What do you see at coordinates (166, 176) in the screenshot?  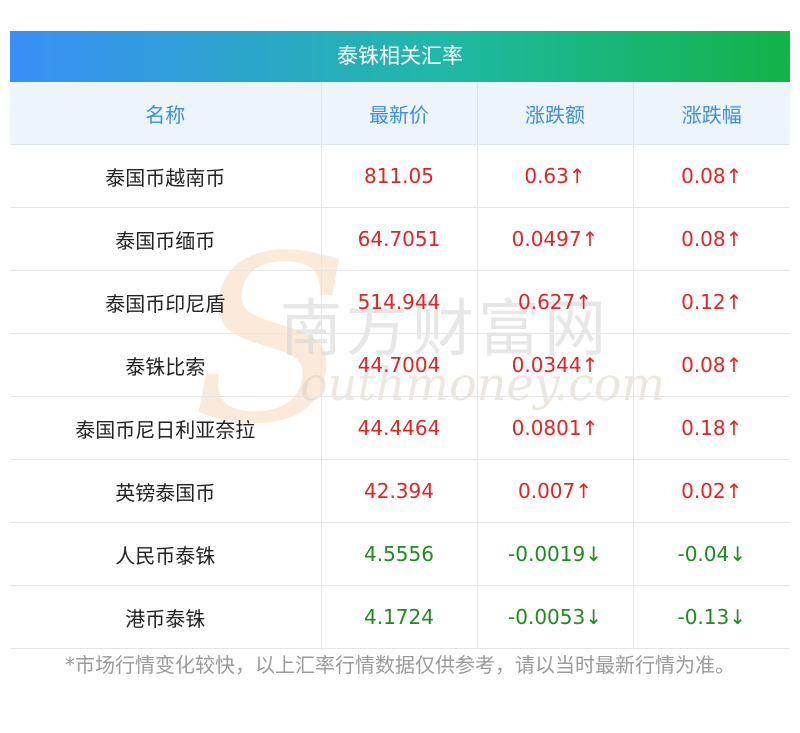 I see `currency-pair-name: 泰国币越南币` at bounding box center [166, 176].